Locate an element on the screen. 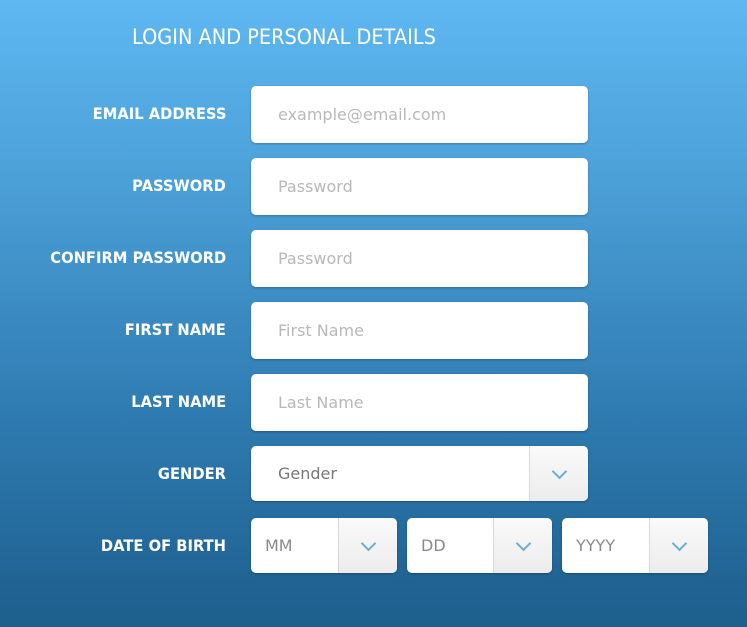 This screenshot has height=627, width=747. dob-month-dropdown-button is located at coordinates (367, 545).